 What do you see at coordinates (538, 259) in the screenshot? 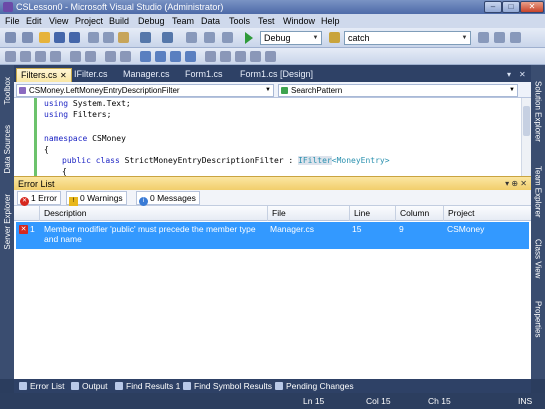
I see `class-view-tab: Class View` at bounding box center [538, 259].